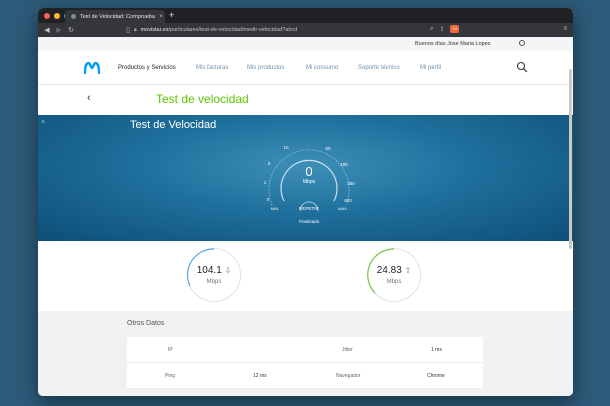 The image size is (610, 406). I want to click on tab-close-icon: ×, so click(161, 17).